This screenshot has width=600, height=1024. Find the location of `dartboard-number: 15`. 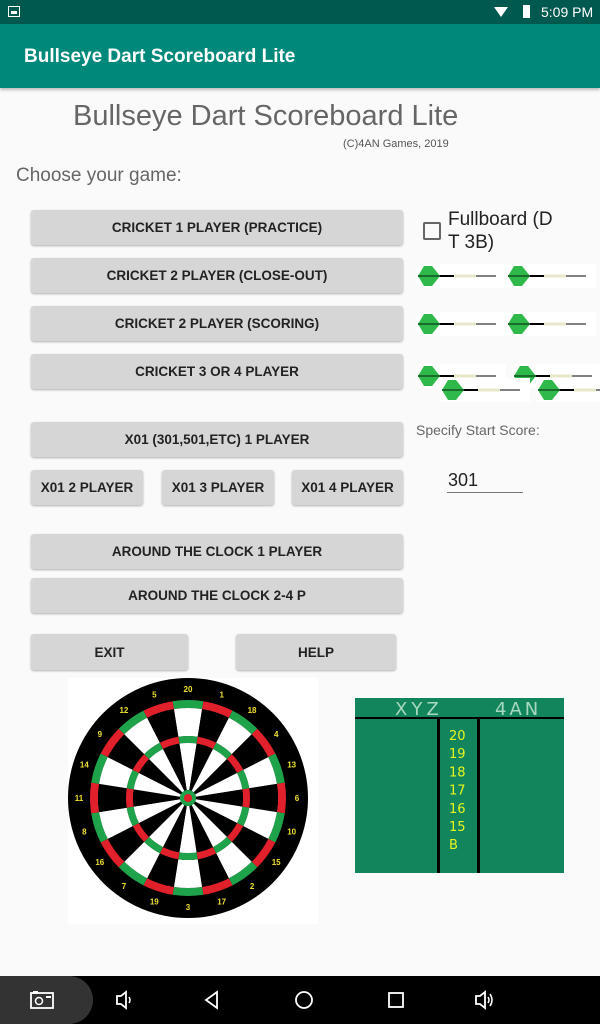

dartboard-number: 15 is located at coordinates (276, 862).